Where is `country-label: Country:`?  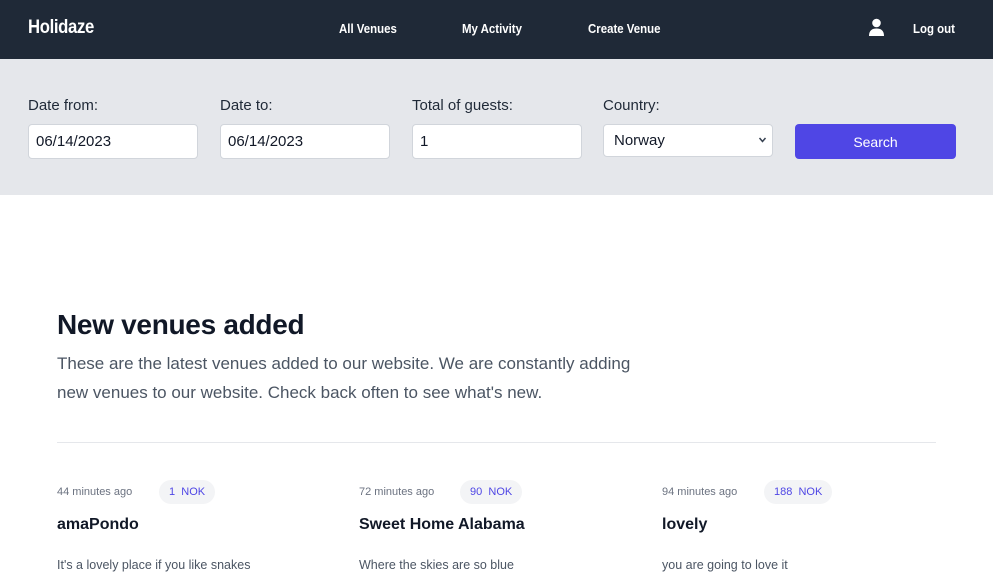
country-label: Country: is located at coordinates (631, 105).